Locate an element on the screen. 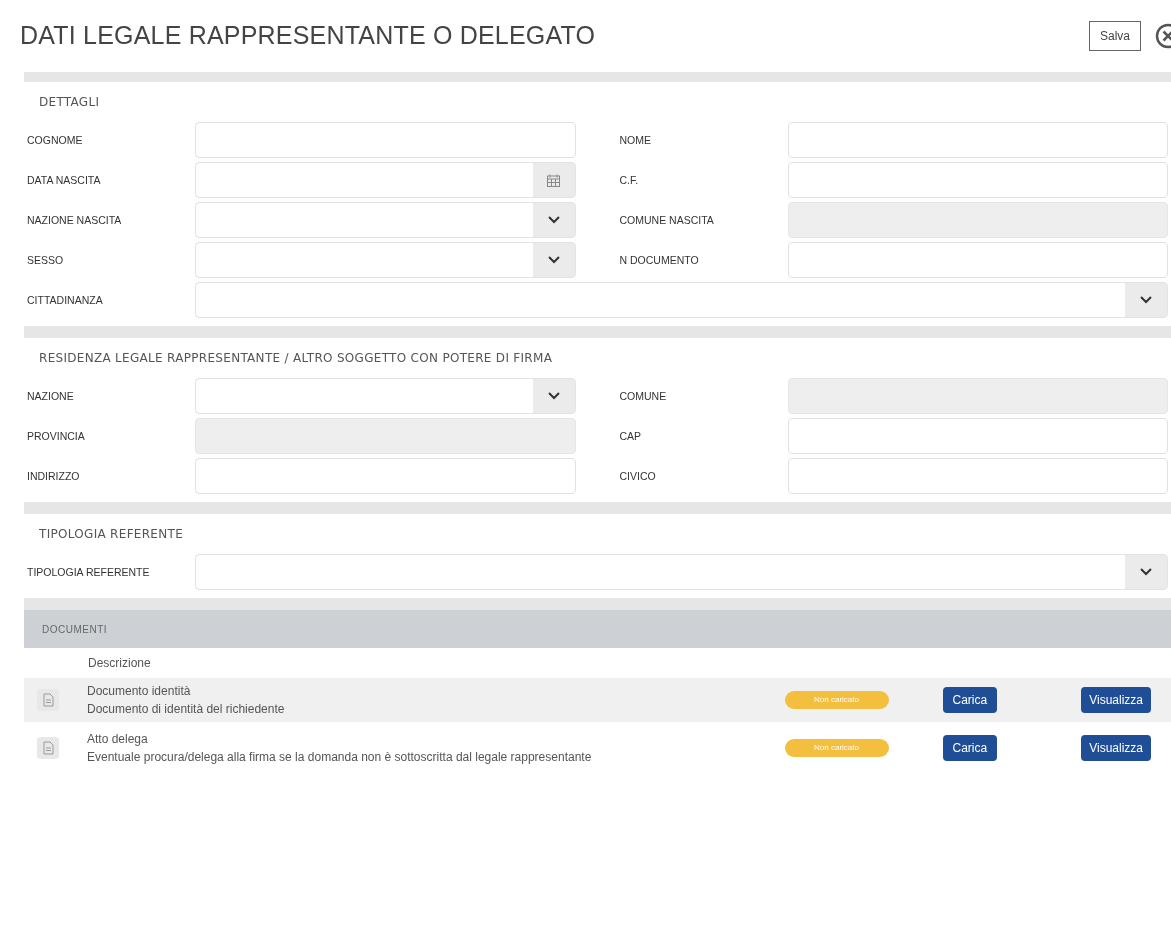 This screenshot has height=952, width=1171. field-label: COMUNE is located at coordinates (643, 396).